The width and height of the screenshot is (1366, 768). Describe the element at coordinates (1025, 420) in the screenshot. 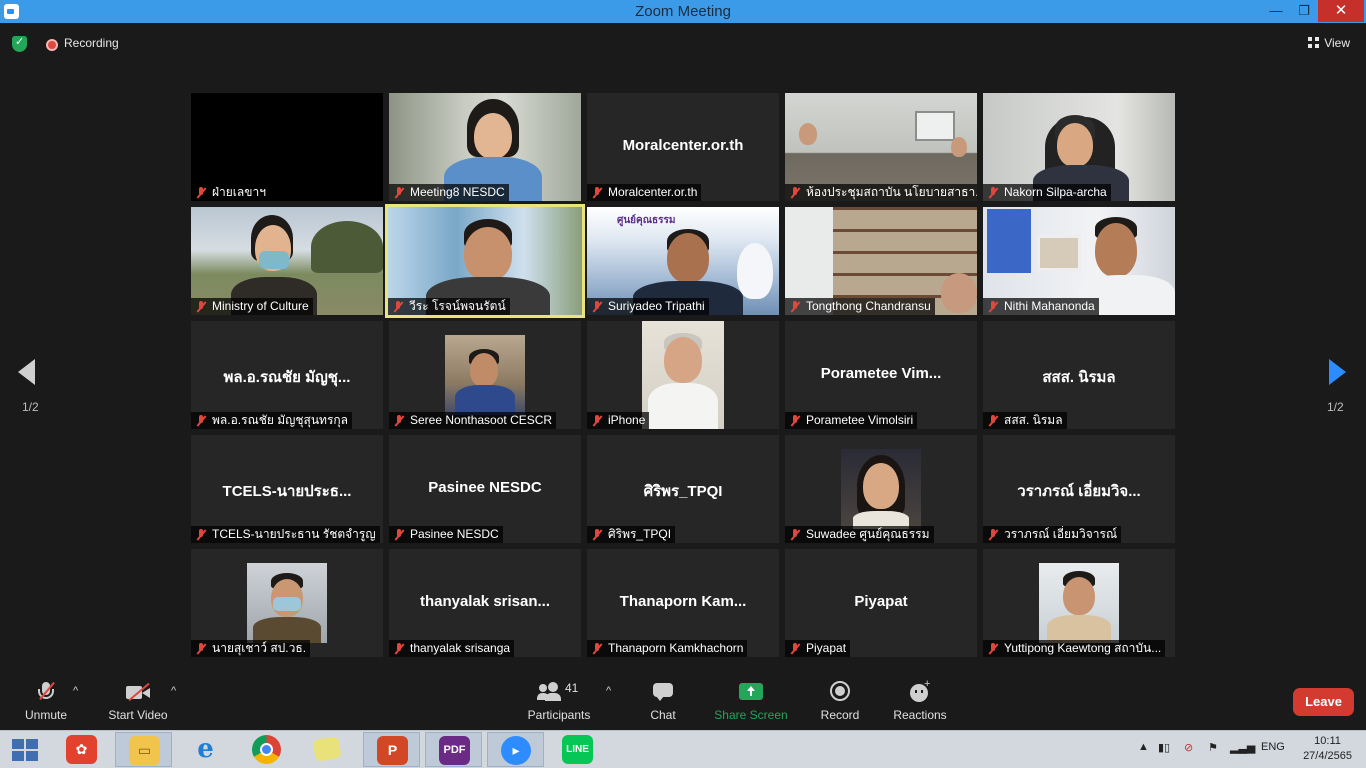

I see `participant-name-tag: สสส. นิรมล` at that location.